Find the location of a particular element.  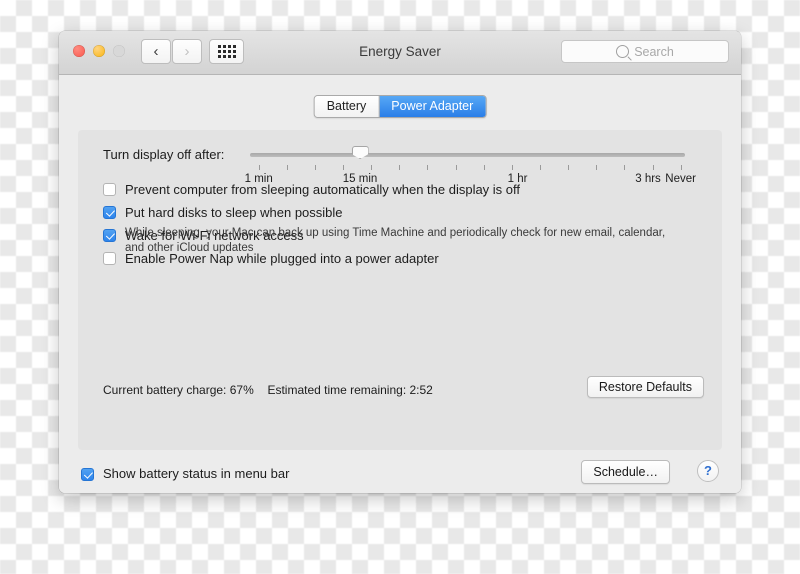

checkbox-show-battery-status: Show battery status in menu bar is located at coordinates (185, 473).